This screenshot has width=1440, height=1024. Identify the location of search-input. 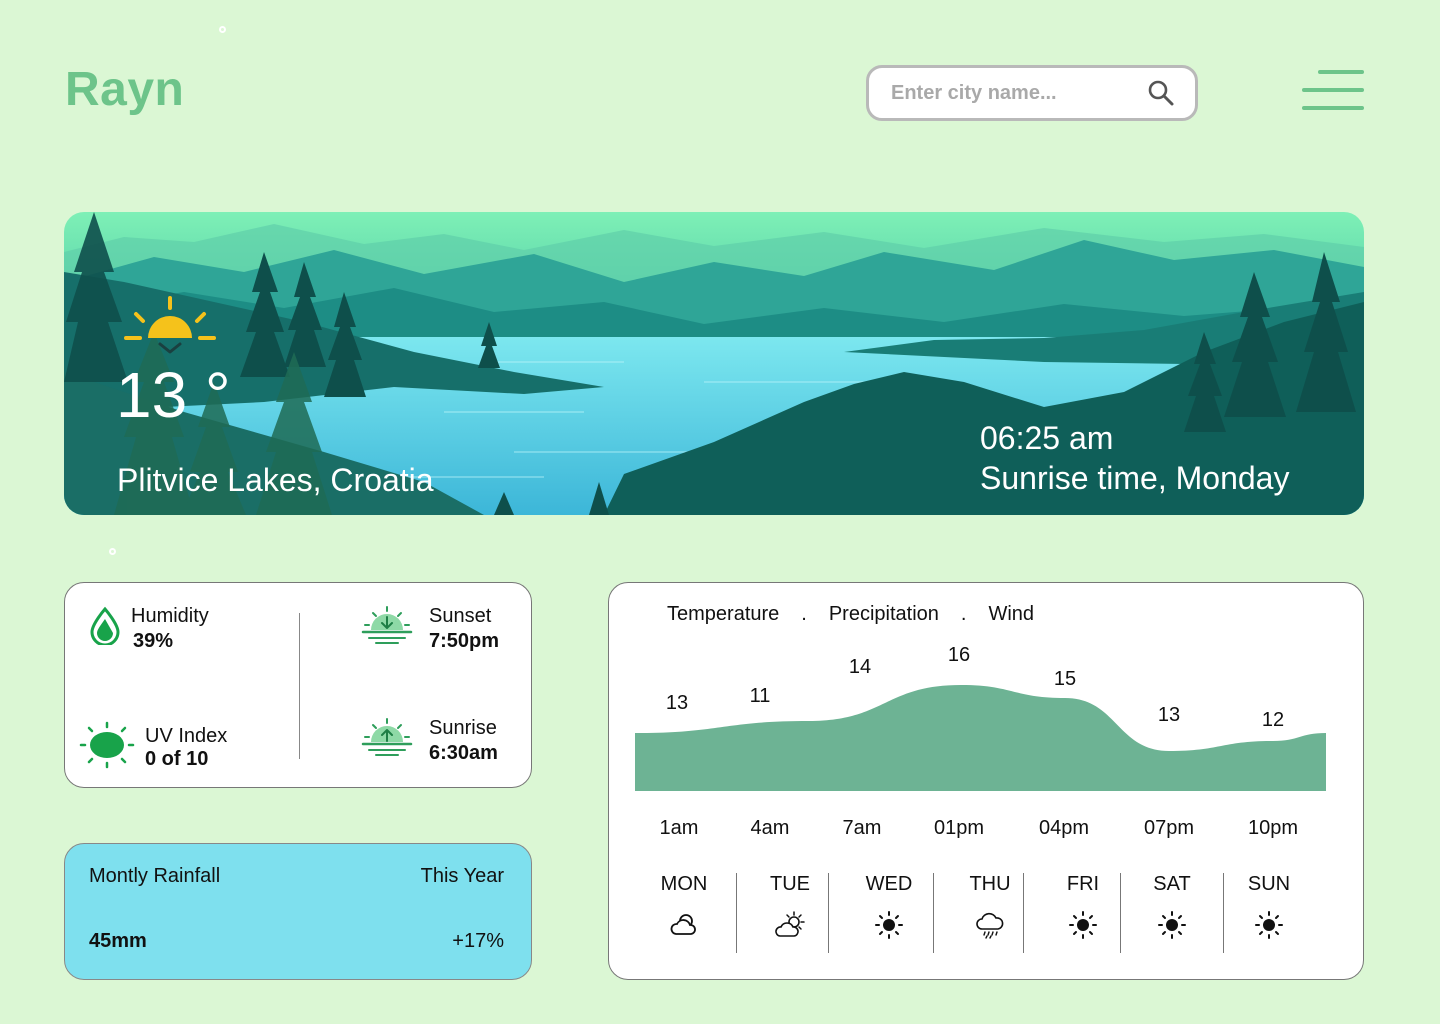
(1006, 93).